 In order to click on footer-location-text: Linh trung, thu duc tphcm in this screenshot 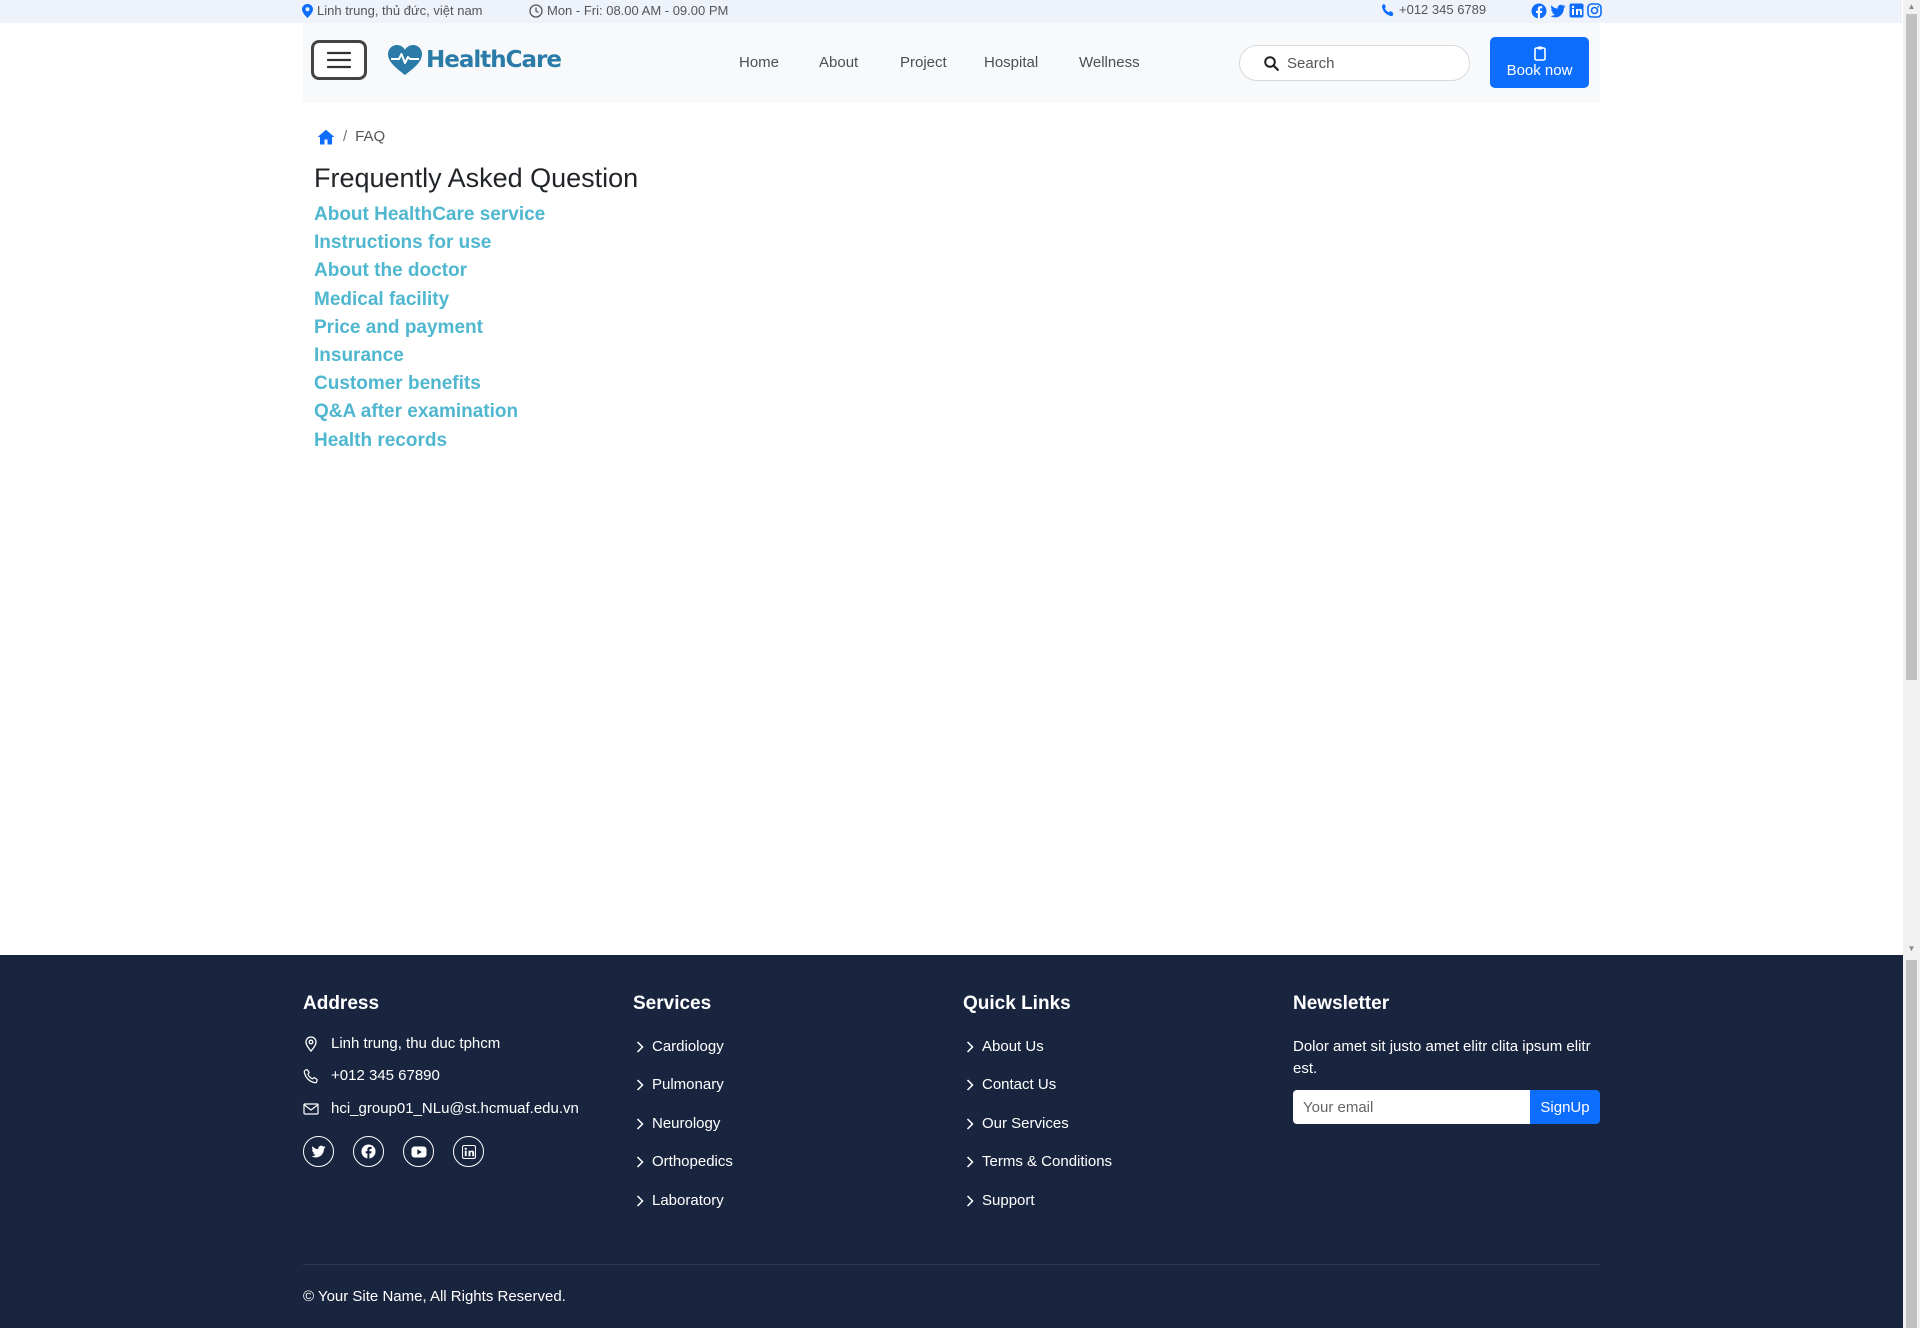, I will do `click(416, 1043)`.